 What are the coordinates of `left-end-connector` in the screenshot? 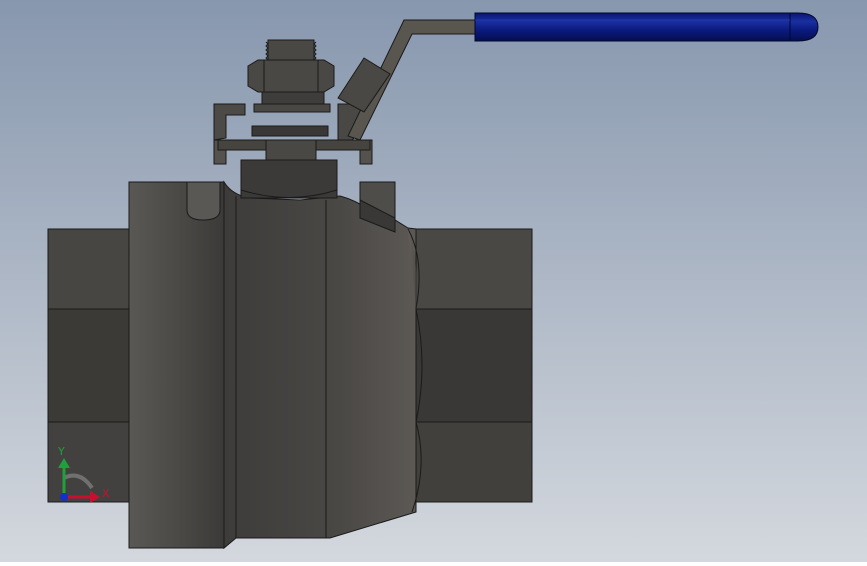 It's located at (89, 365).